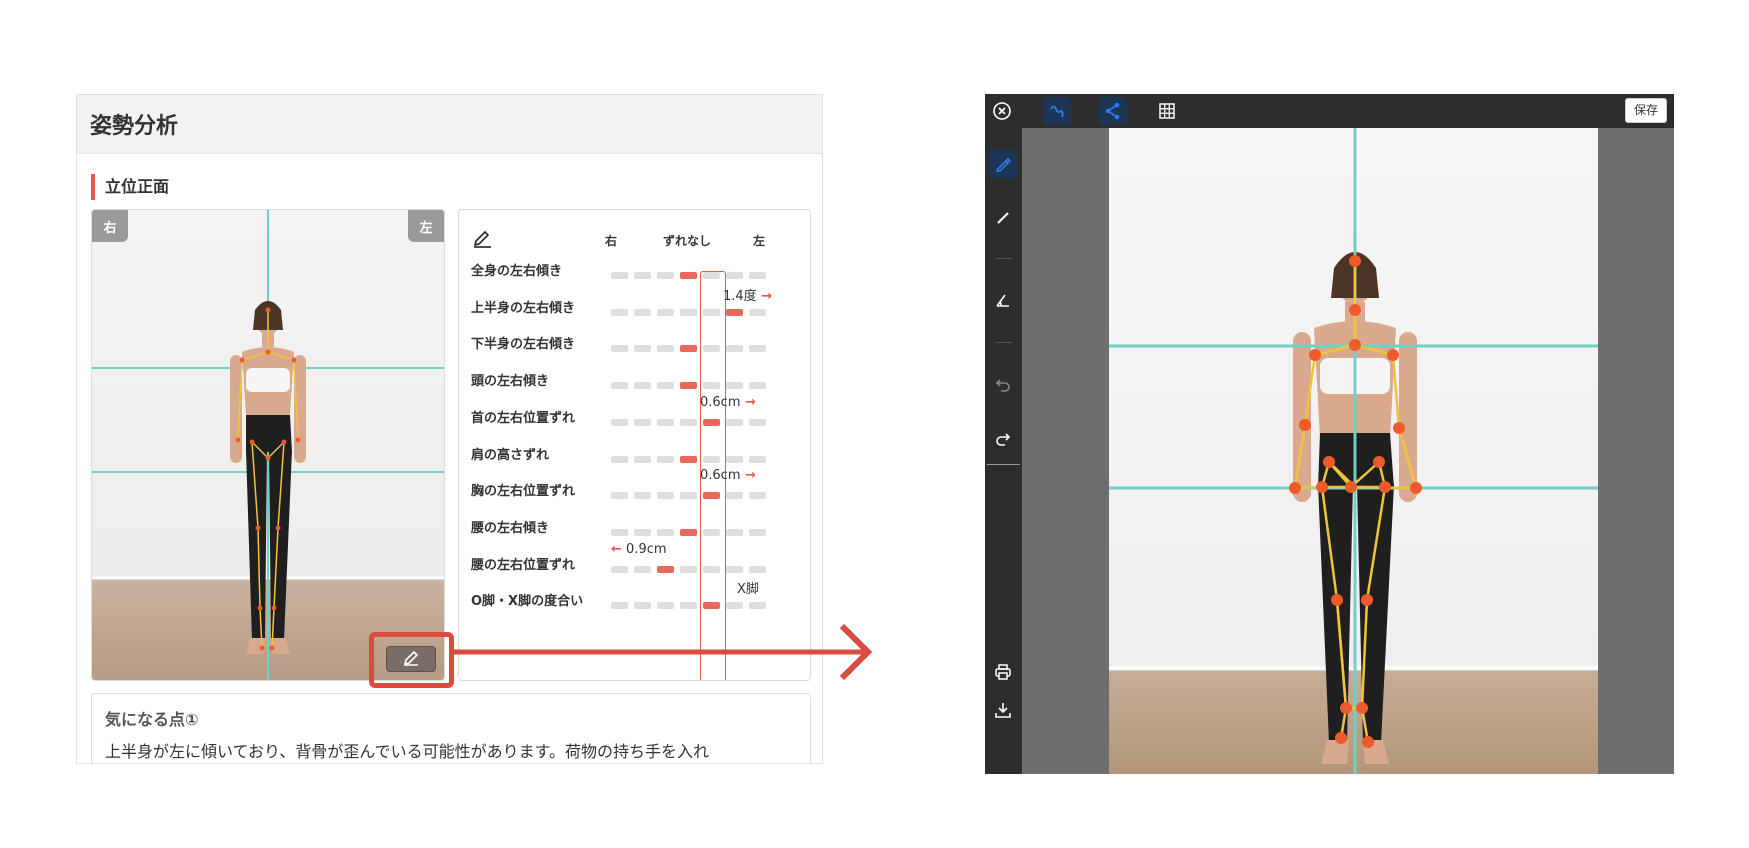  Describe the element at coordinates (759, 241) in the screenshot. I see `scale-left-label: 左` at that location.